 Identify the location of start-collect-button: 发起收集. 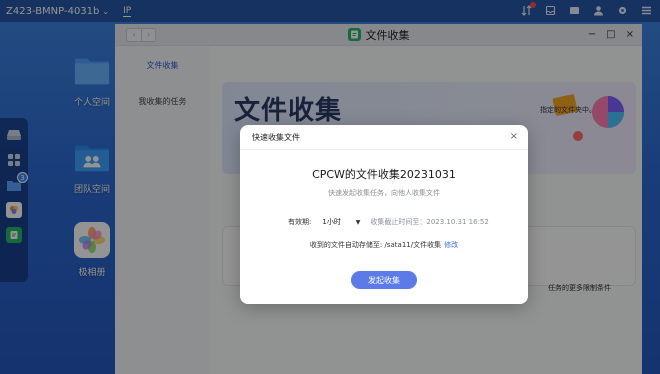
(384, 280).